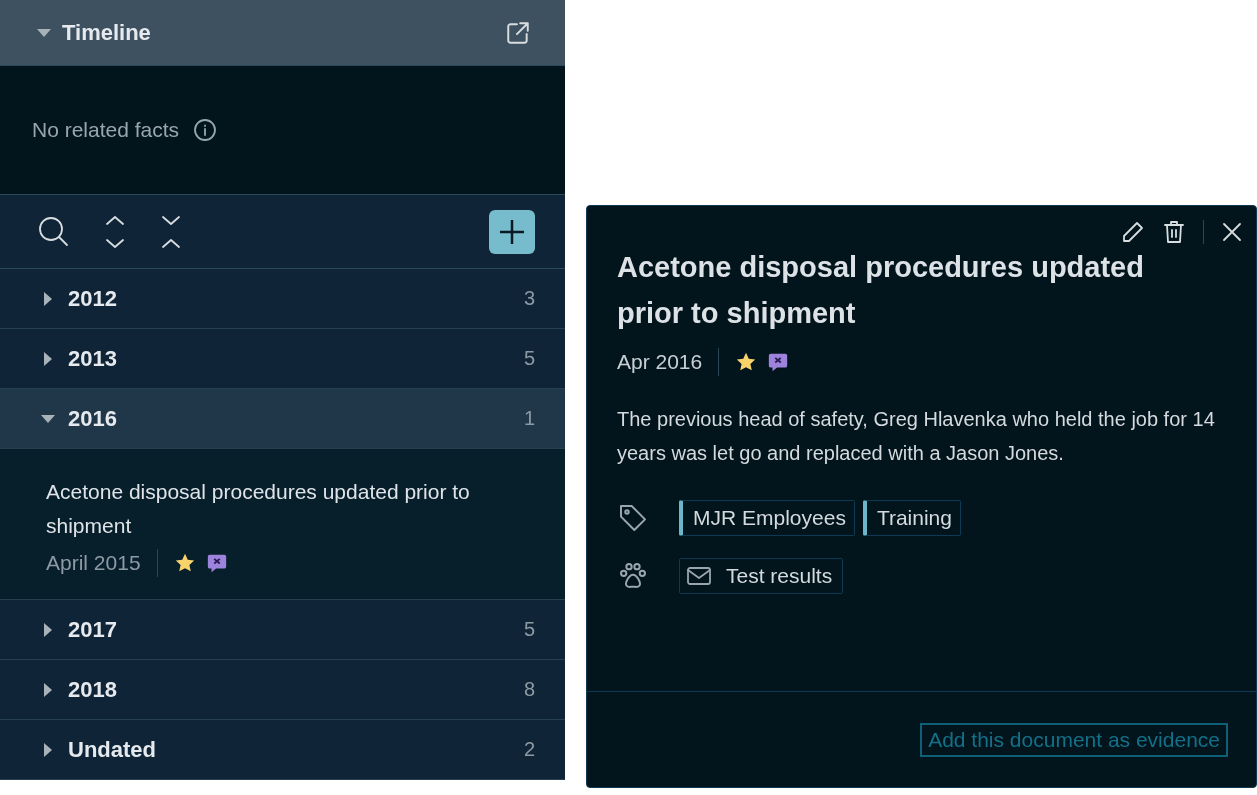  What do you see at coordinates (258, 509) in the screenshot?
I see `fact-title: Acetone disposal procedures updated prior to shipment` at bounding box center [258, 509].